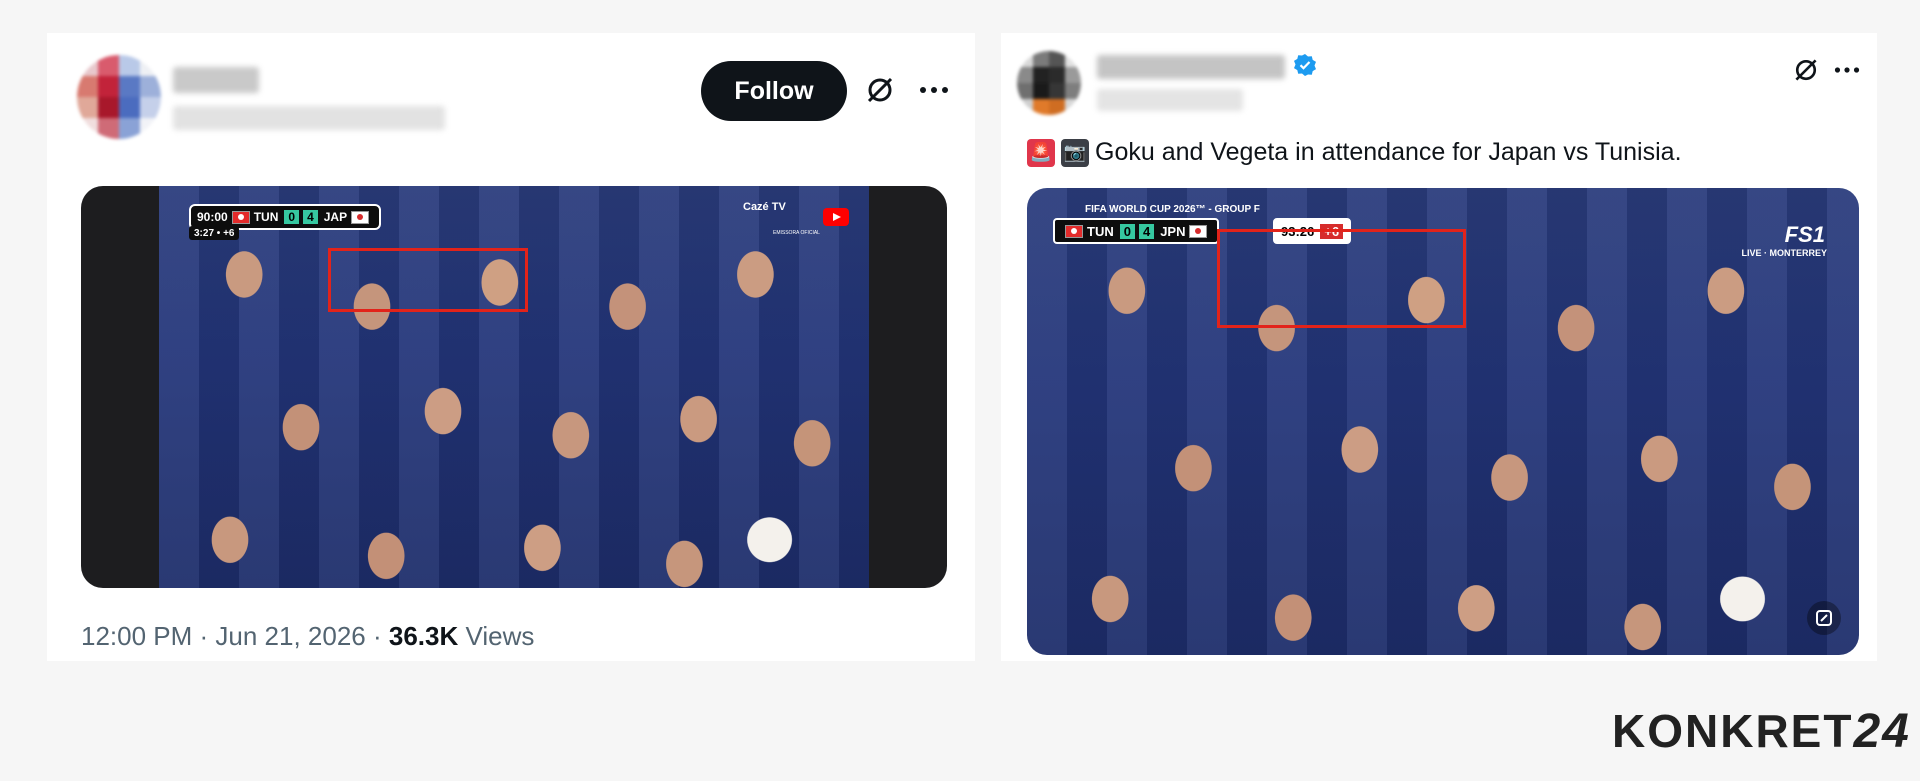 The width and height of the screenshot is (1920, 781). Describe the element at coordinates (774, 91) in the screenshot. I see `follow-button: Follow` at that location.